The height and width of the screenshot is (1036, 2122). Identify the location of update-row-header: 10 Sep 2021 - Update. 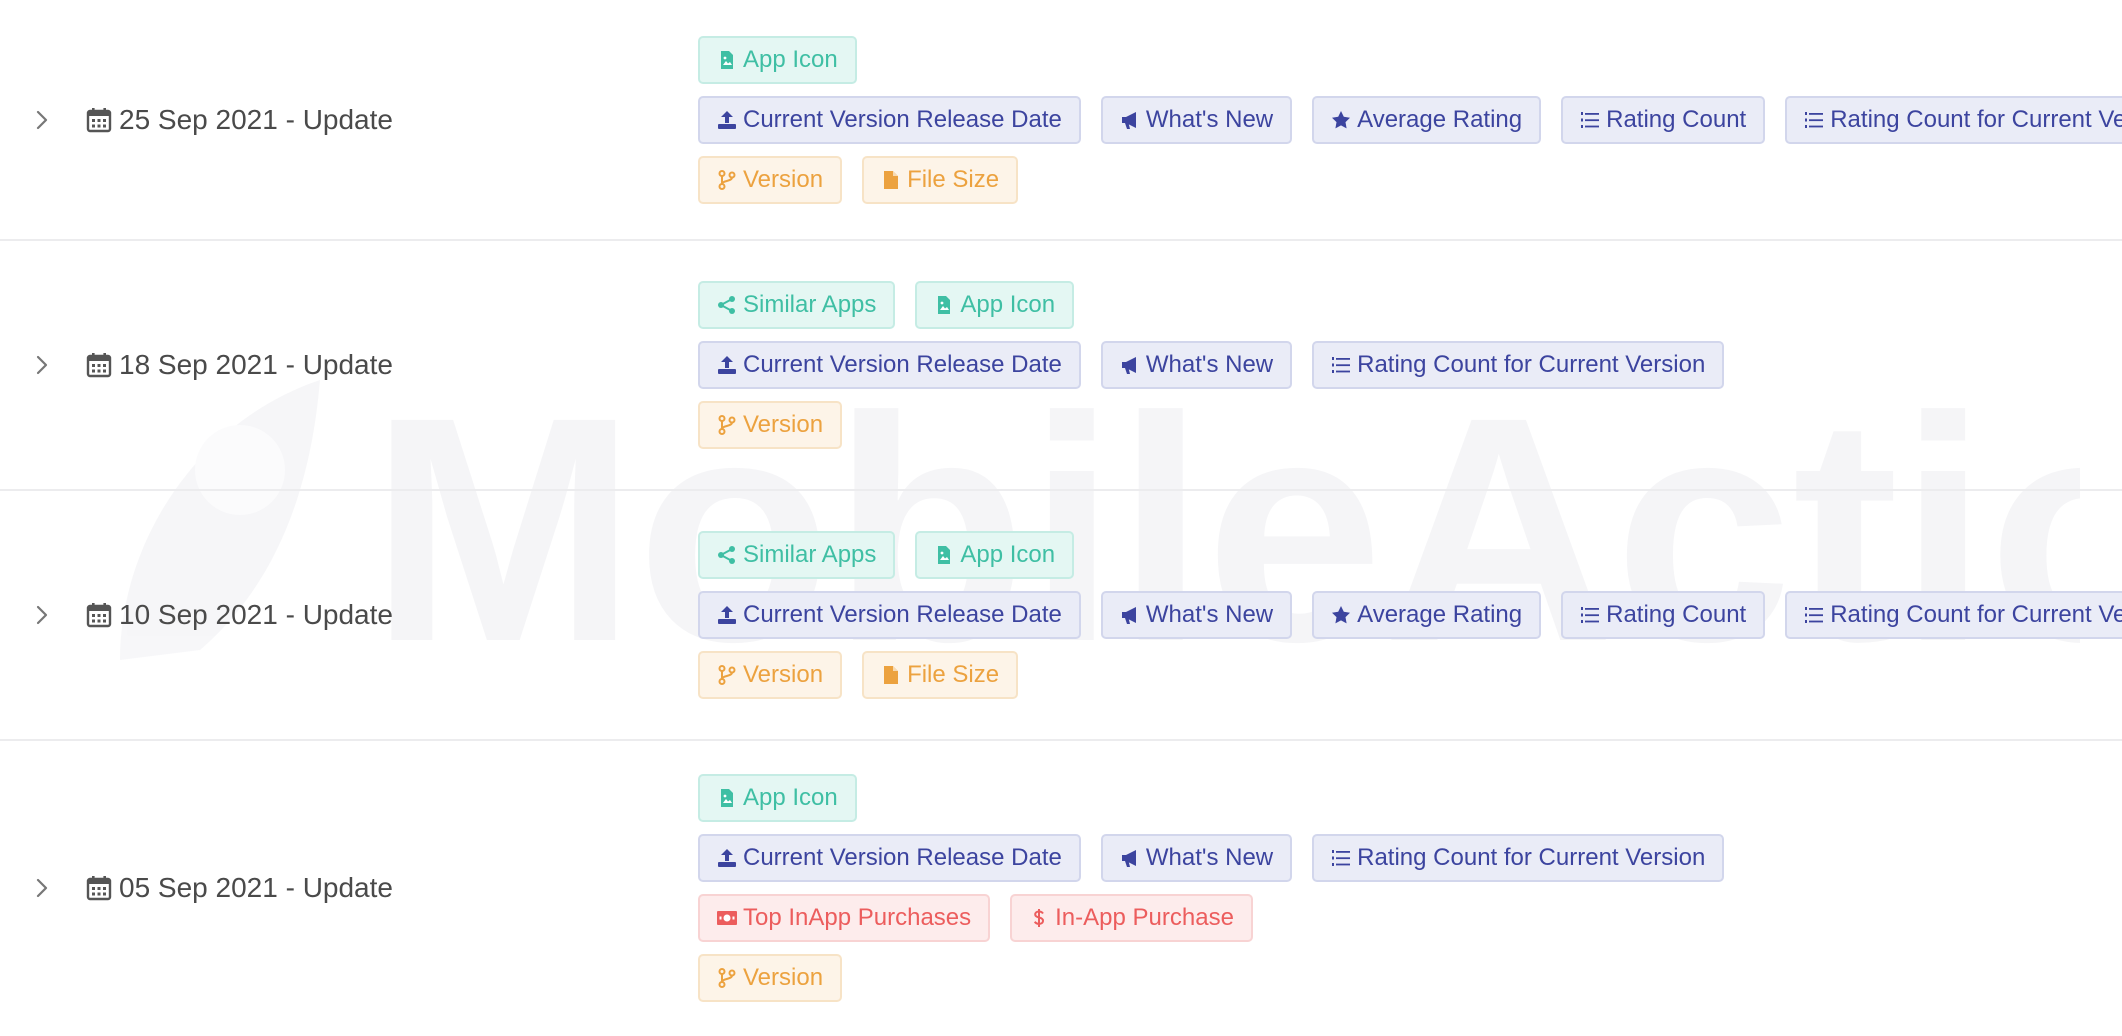
(340, 615).